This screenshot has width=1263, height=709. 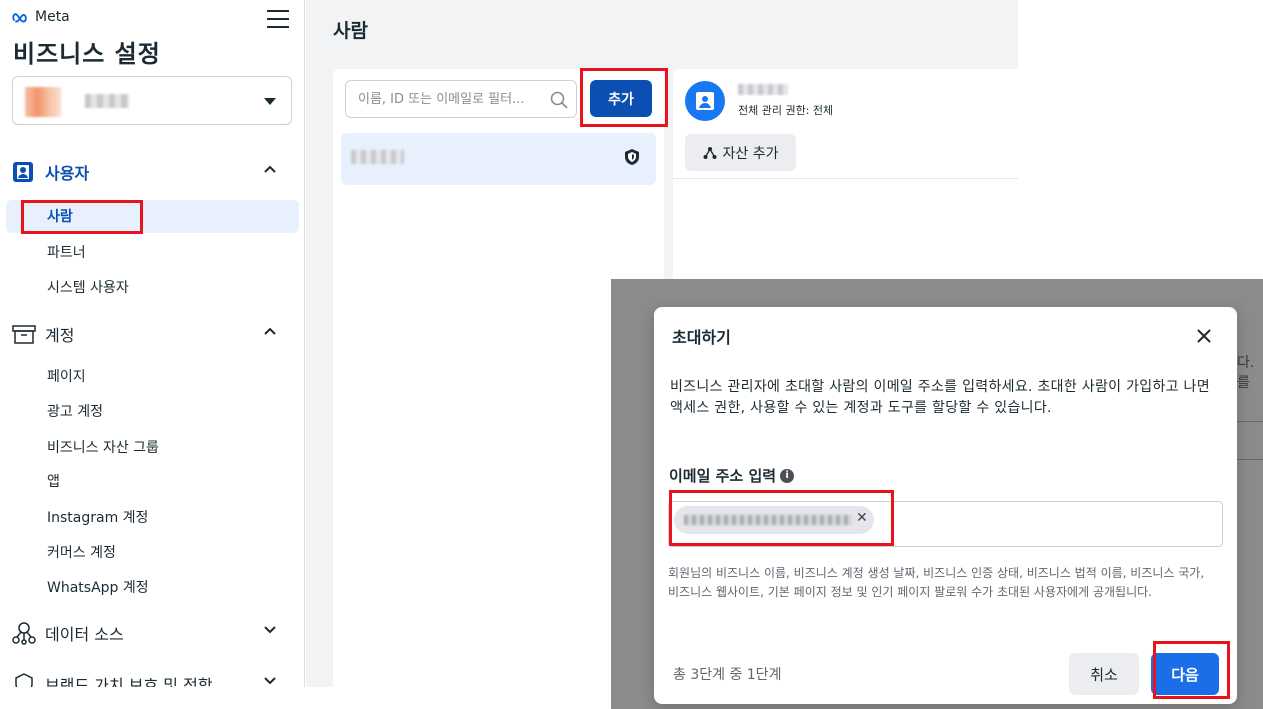 I want to click on menu-icon, so click(x=278, y=20).